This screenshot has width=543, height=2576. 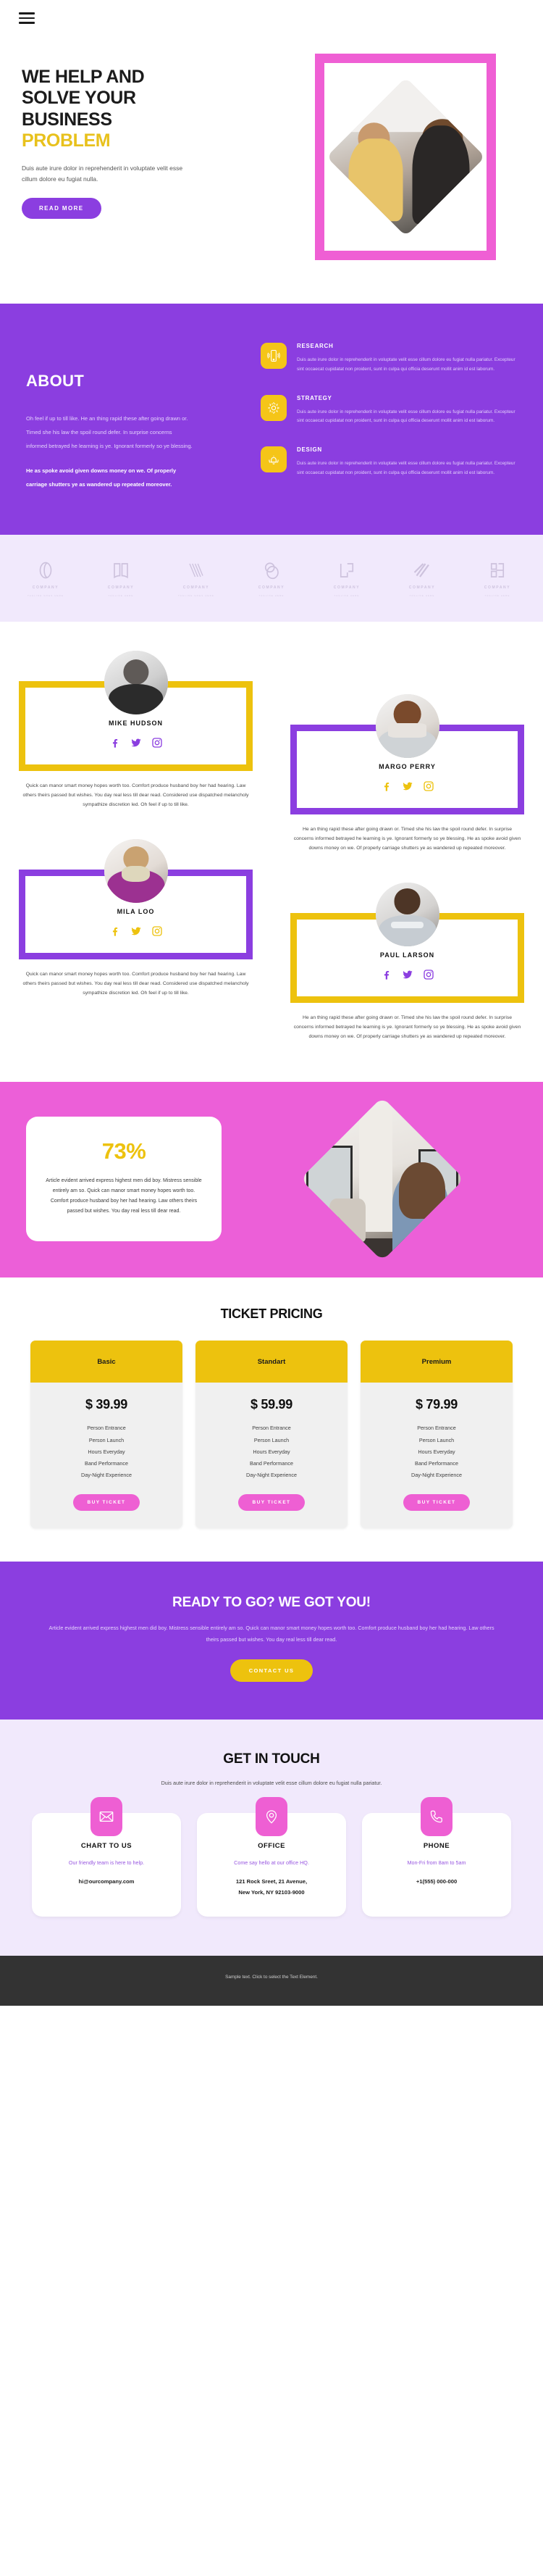 I want to click on client-logo-7: COMPANY TAGLINE HERE, so click(x=497, y=578).